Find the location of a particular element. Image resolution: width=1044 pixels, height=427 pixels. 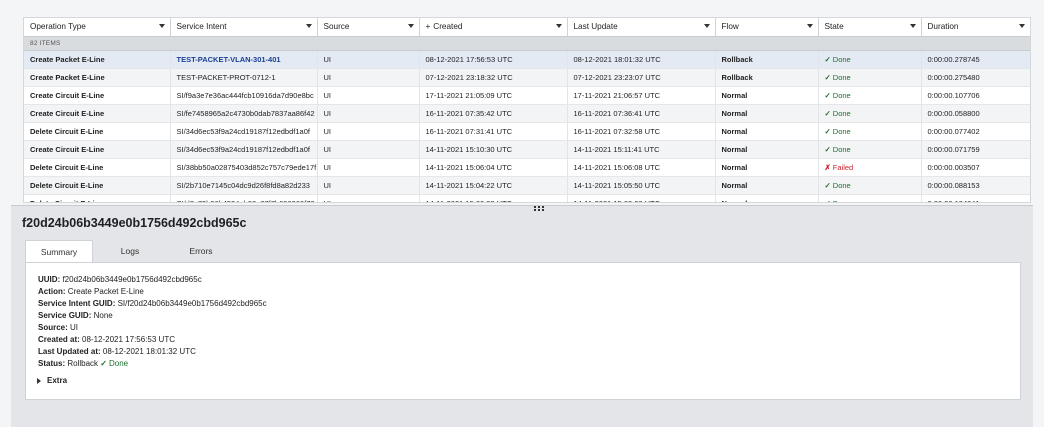

tab-summary: Summary is located at coordinates (59, 251).